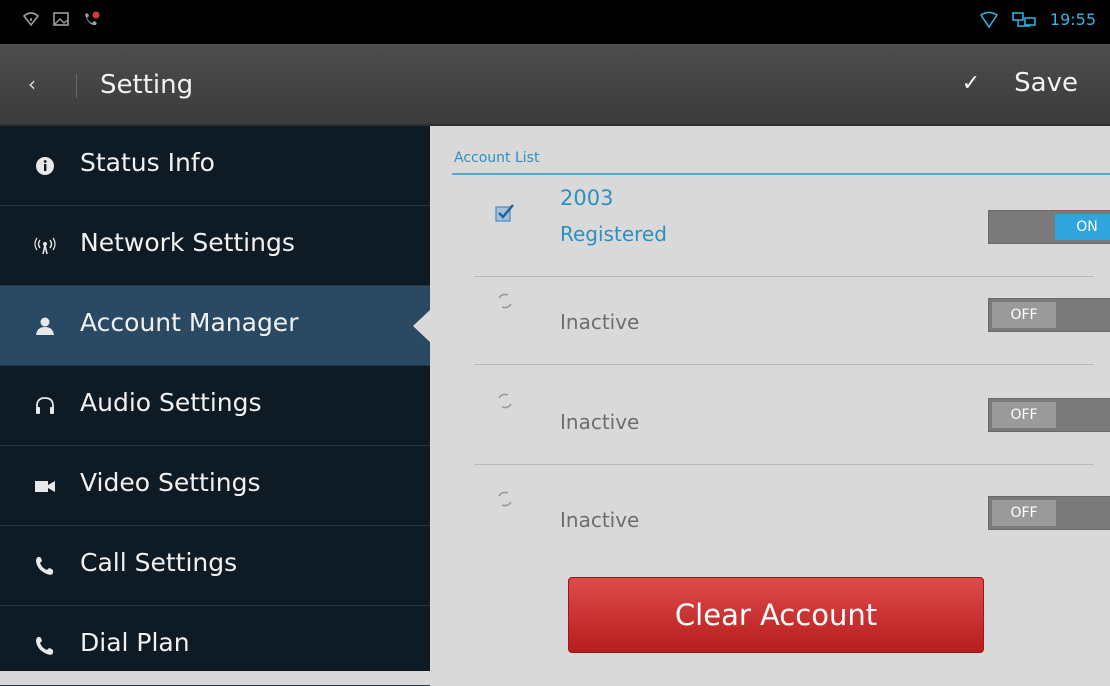 Image resolution: width=1110 pixels, height=686 pixels. I want to click on status-icons-right: 19:55, so click(1037, 19).